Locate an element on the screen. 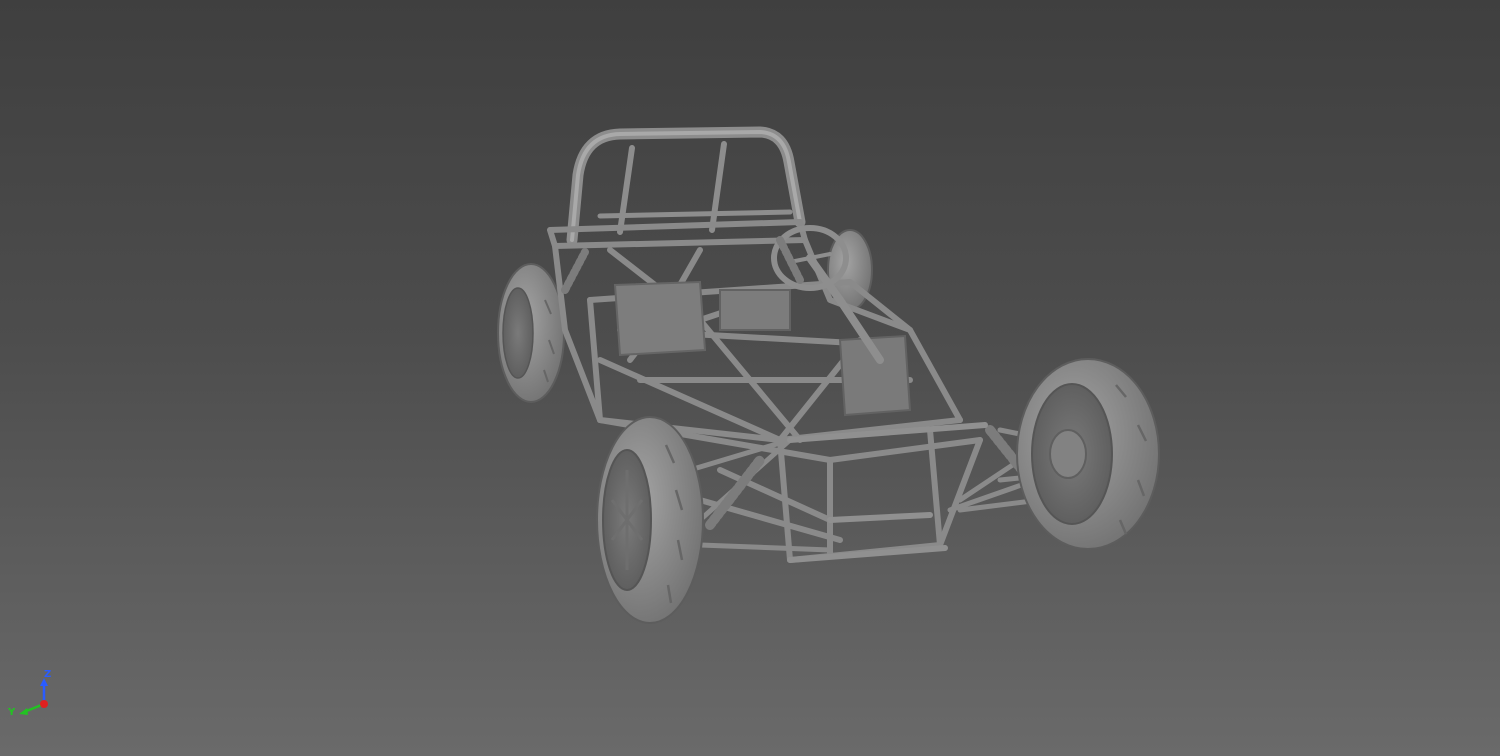 The width and height of the screenshot is (1500, 756). wheel-front-right is located at coordinates (1088, 454).